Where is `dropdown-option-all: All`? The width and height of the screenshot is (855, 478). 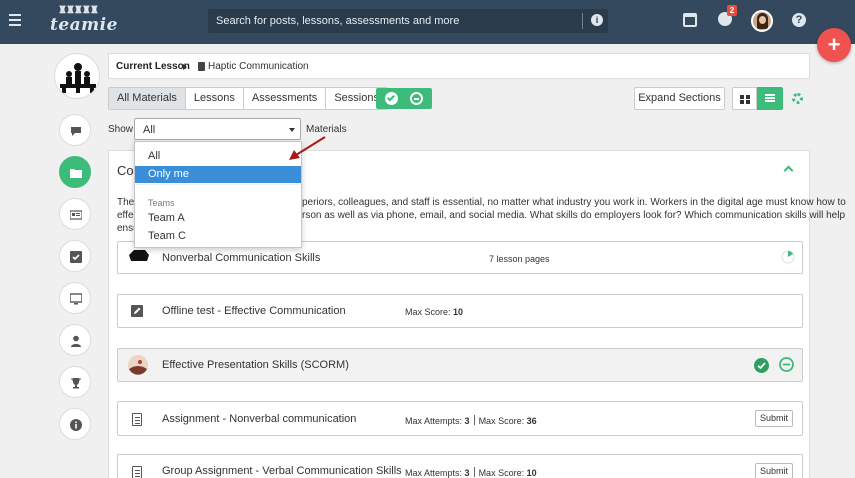 dropdown-option-all: All is located at coordinates (218, 156).